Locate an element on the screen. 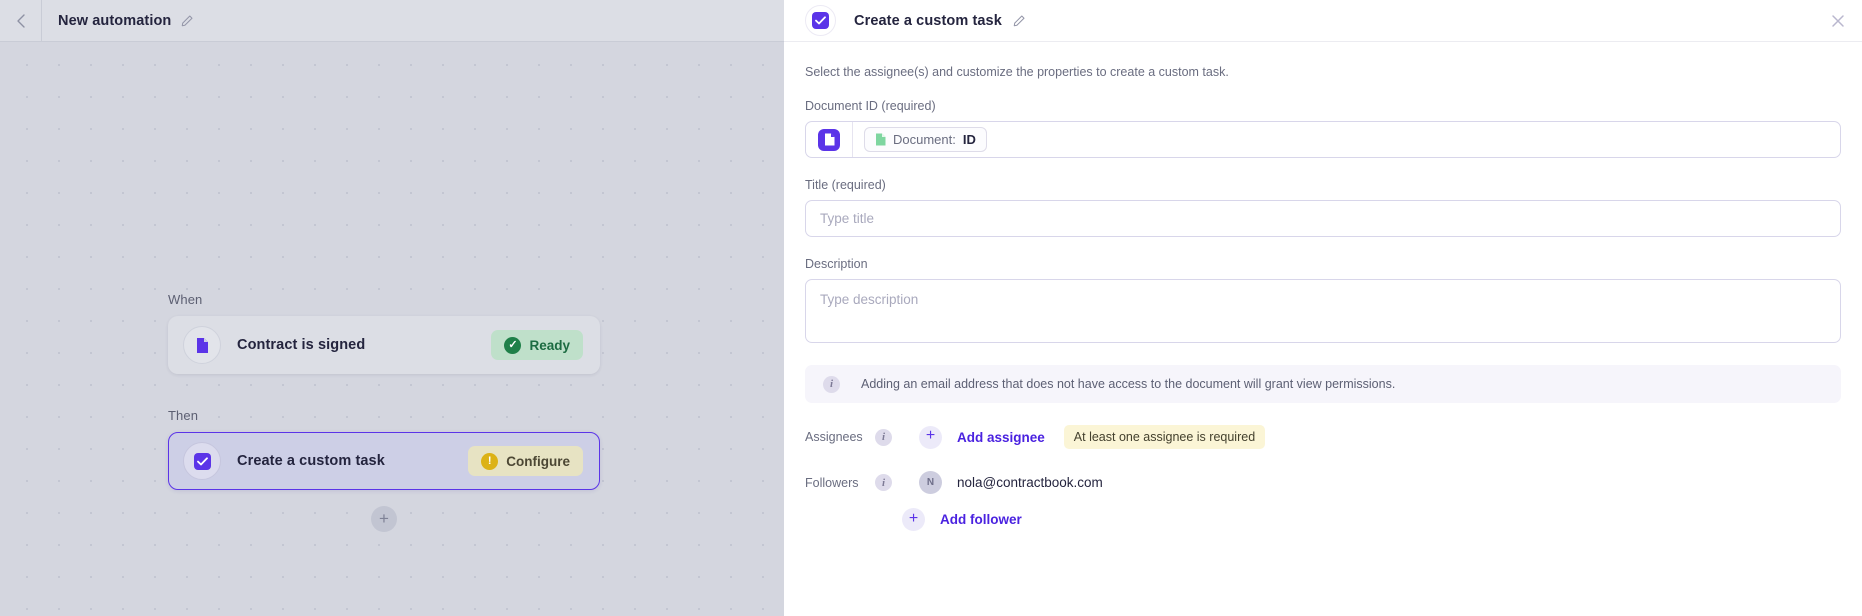 The image size is (1862, 616). trigger-status-badge: ✓ Ready is located at coordinates (537, 345).